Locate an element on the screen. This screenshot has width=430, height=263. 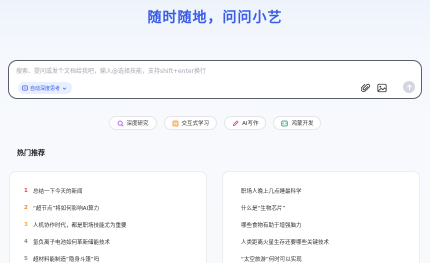
send-arrow-icon is located at coordinates (409, 86).